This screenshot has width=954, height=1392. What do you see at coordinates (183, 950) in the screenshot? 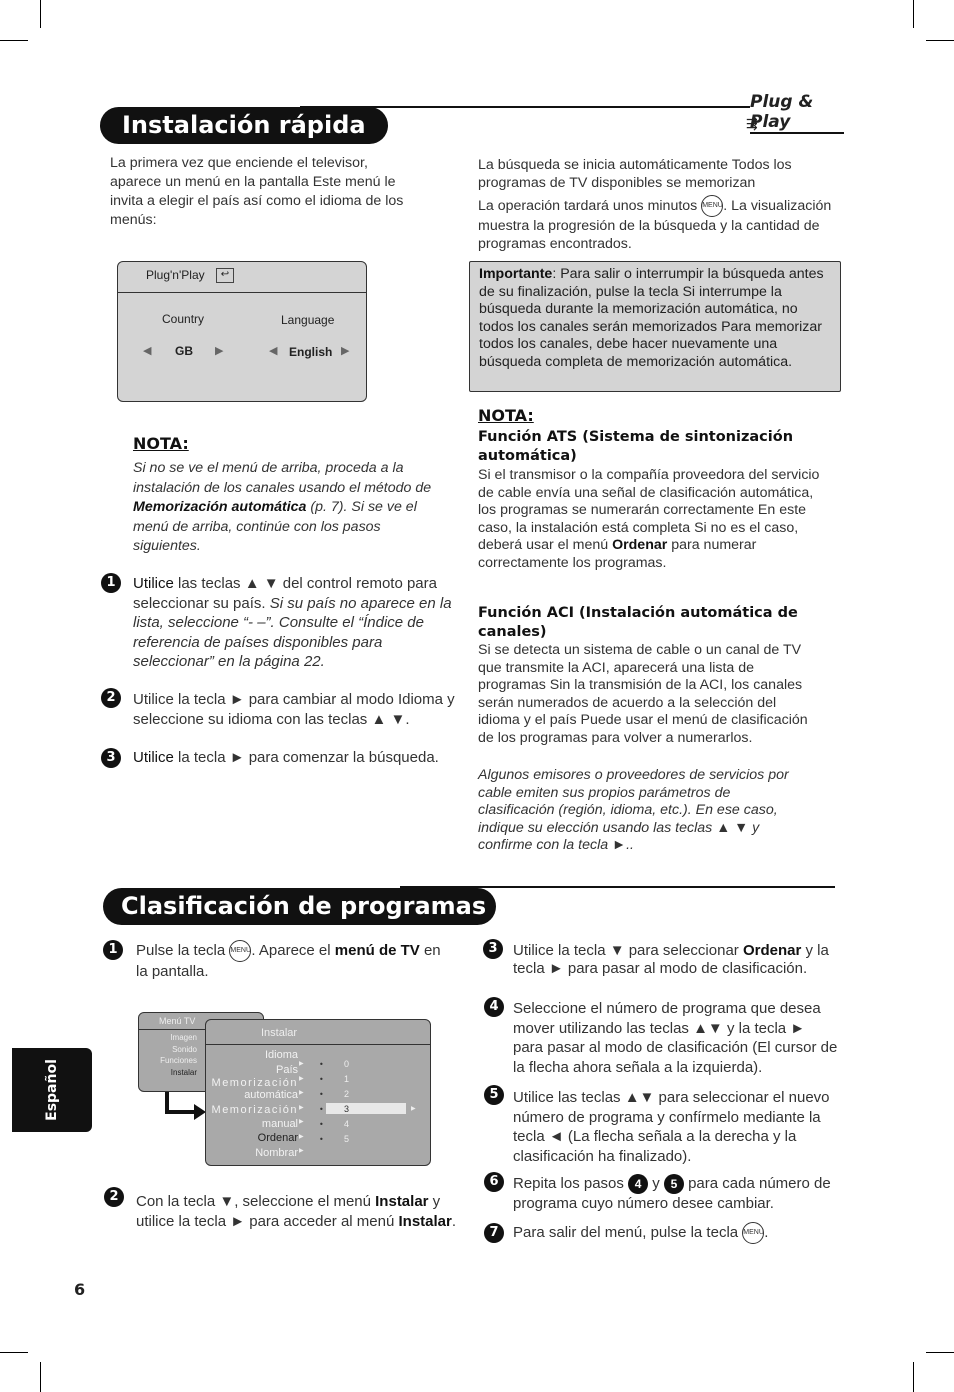
I see `text-run: Pulse la tecla` at bounding box center [183, 950].